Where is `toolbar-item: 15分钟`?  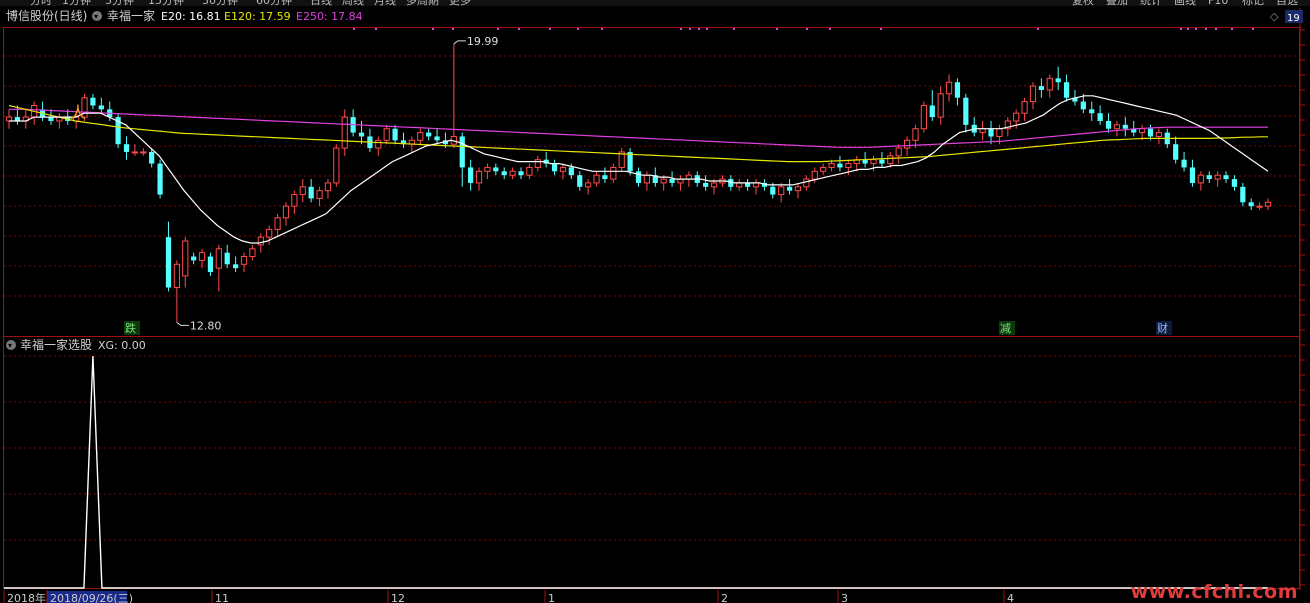 toolbar-item: 15分钟 is located at coordinates (166, 3).